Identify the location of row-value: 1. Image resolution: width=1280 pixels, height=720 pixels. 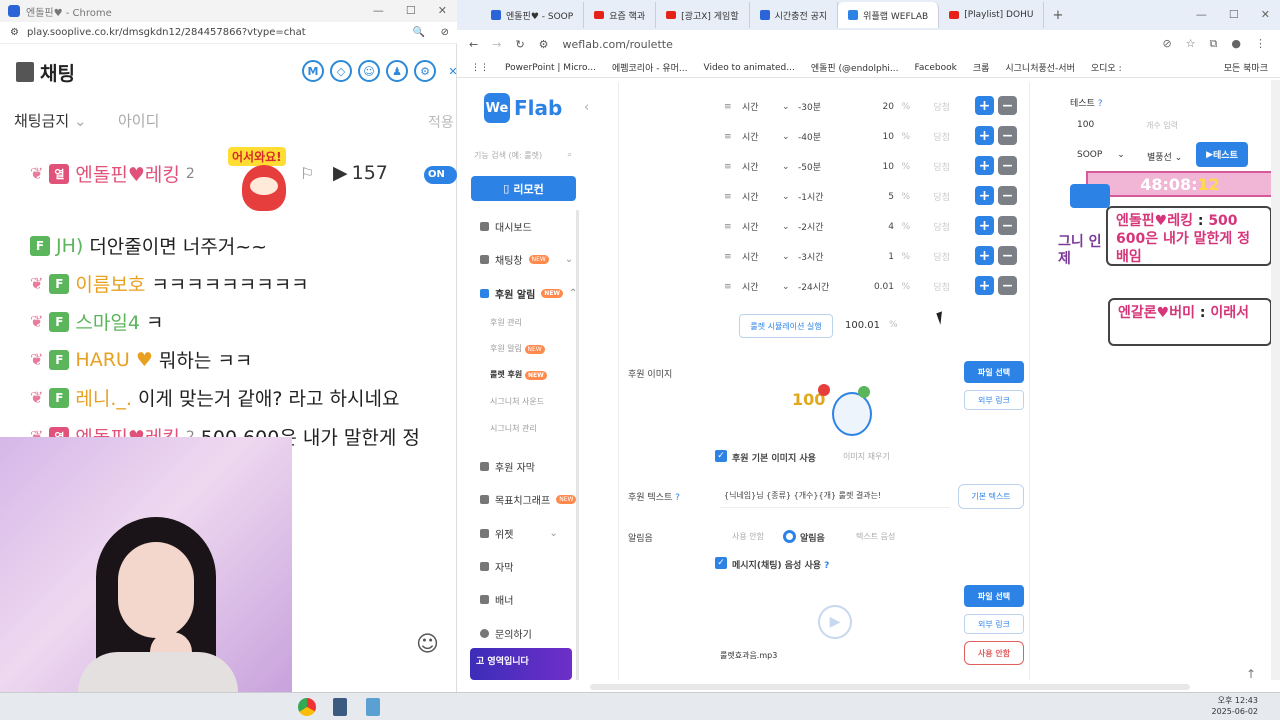
(876, 257).